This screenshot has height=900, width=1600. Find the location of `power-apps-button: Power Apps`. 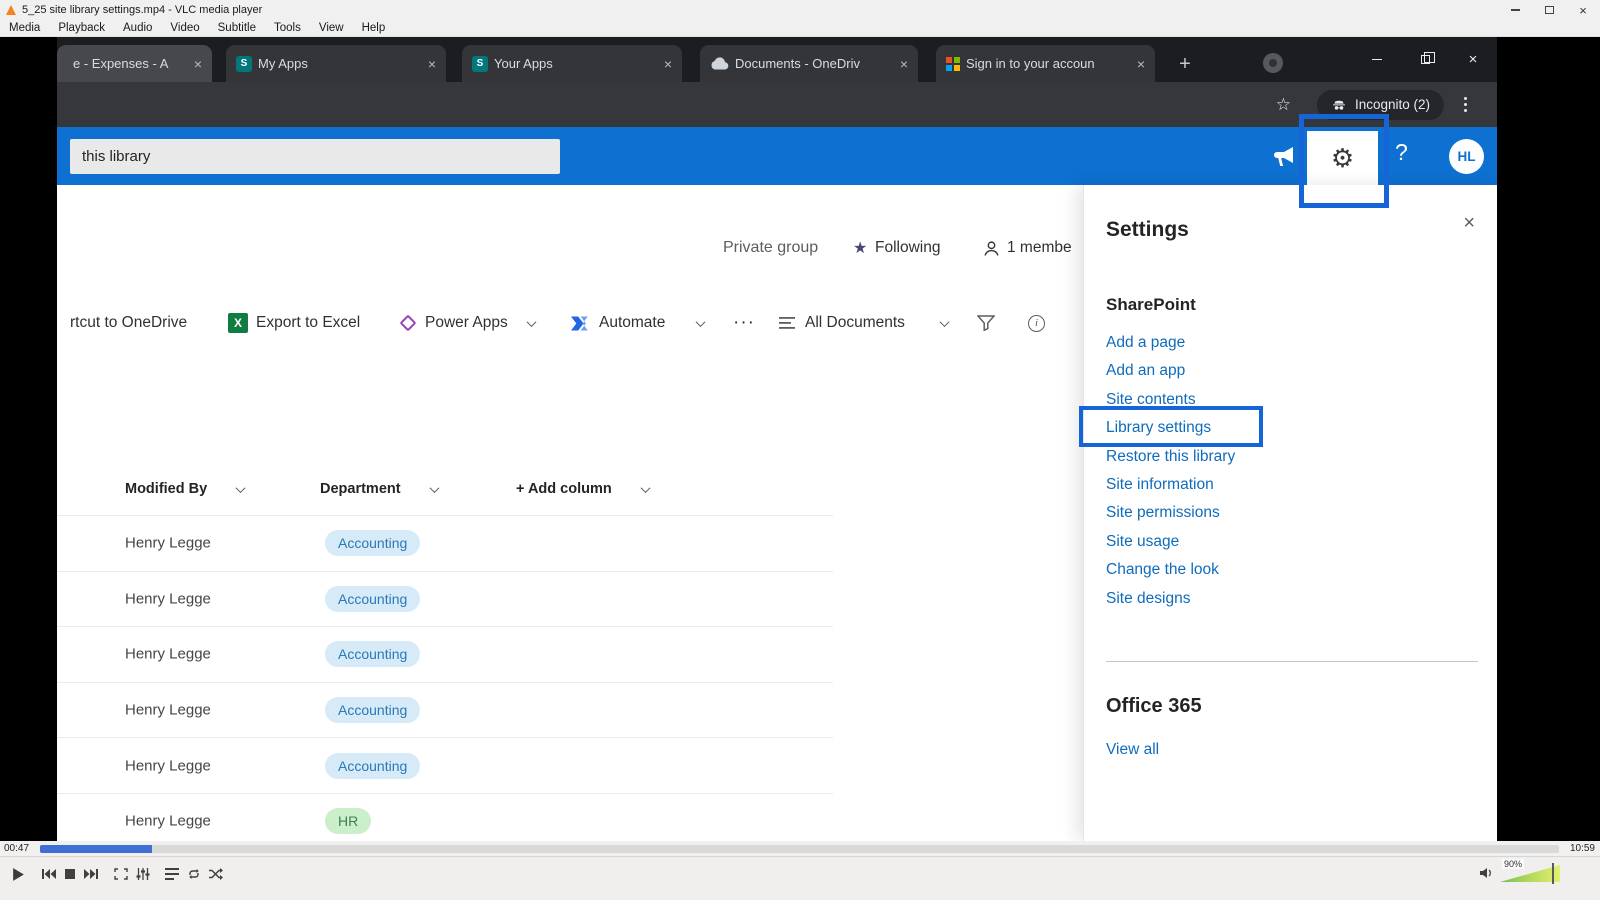

power-apps-button: Power Apps is located at coordinates (468, 323).